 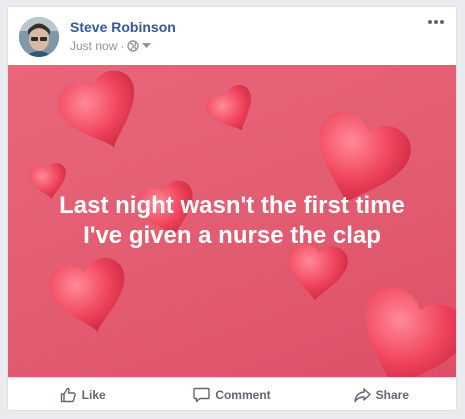 I want to click on post-text-line: I've given a nurse the clap, so click(x=232, y=235).